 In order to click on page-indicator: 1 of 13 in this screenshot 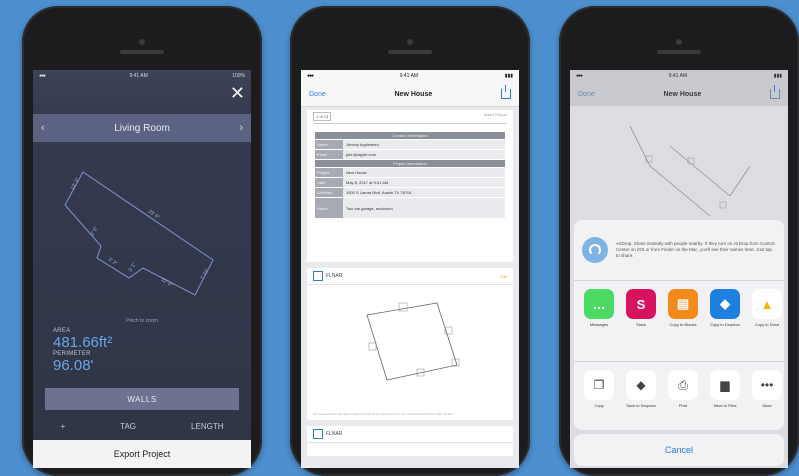, I will do `click(322, 116)`.